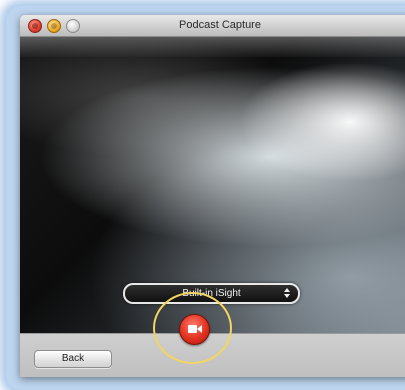  I want to click on close-icon, so click(35, 26).